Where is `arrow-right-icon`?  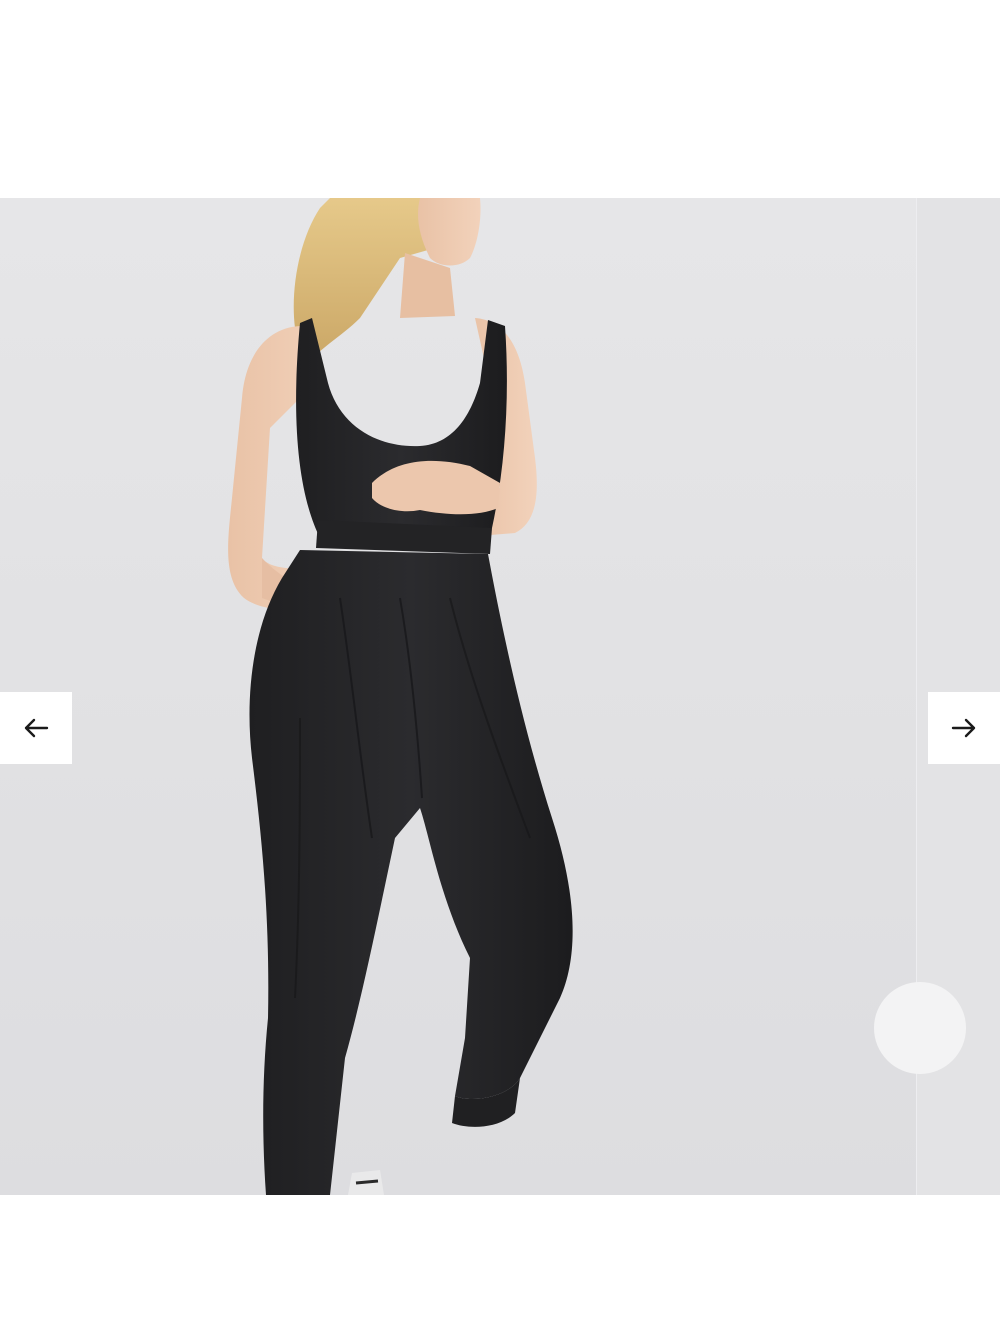
arrow-right-icon is located at coordinates (963, 728).